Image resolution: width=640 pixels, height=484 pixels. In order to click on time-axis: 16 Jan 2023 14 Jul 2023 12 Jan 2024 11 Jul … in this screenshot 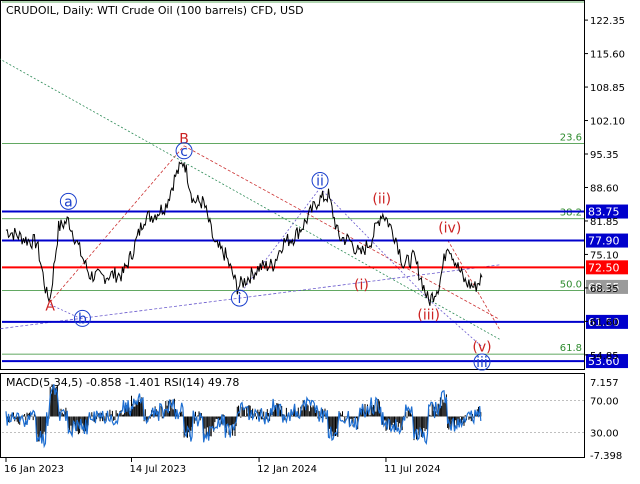, I will do `click(222, 466)`.